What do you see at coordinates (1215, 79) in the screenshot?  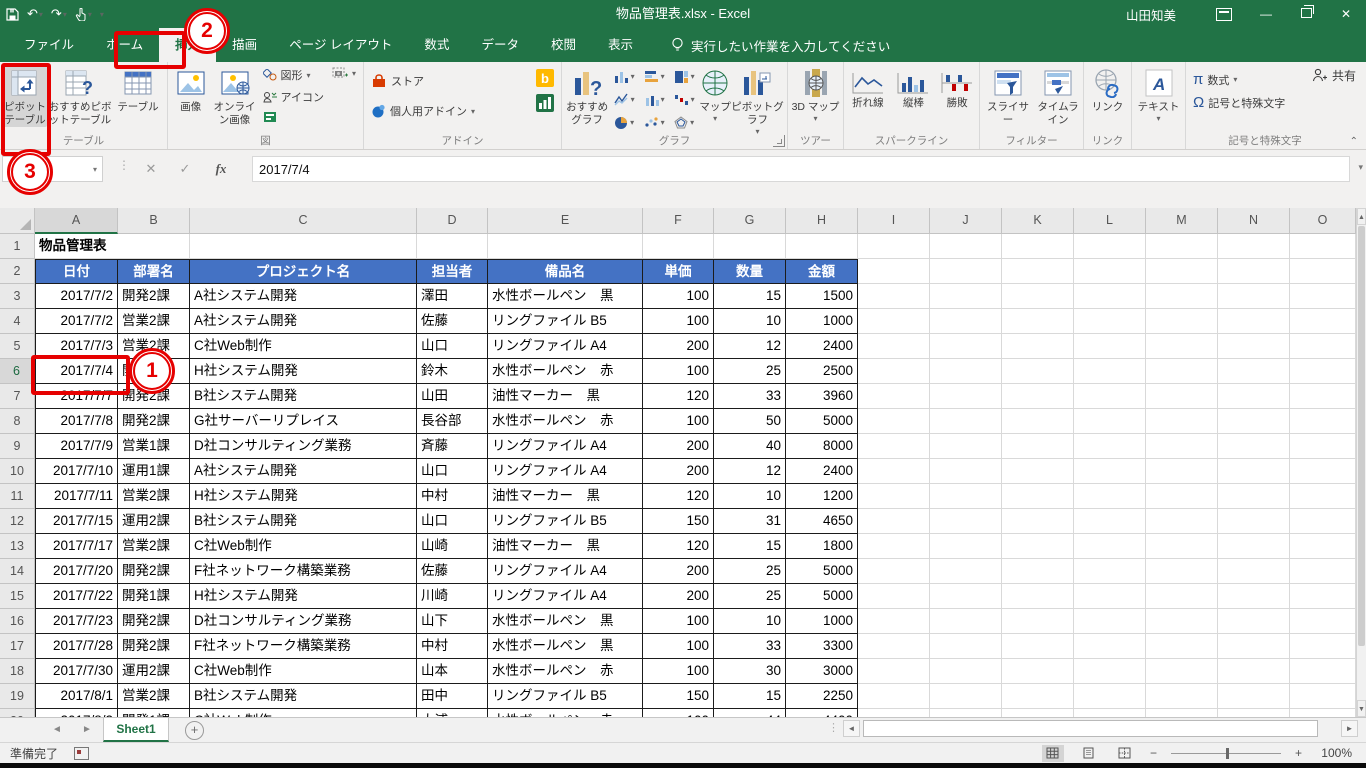 I see `equation-button: π 数式 ▾` at bounding box center [1215, 79].